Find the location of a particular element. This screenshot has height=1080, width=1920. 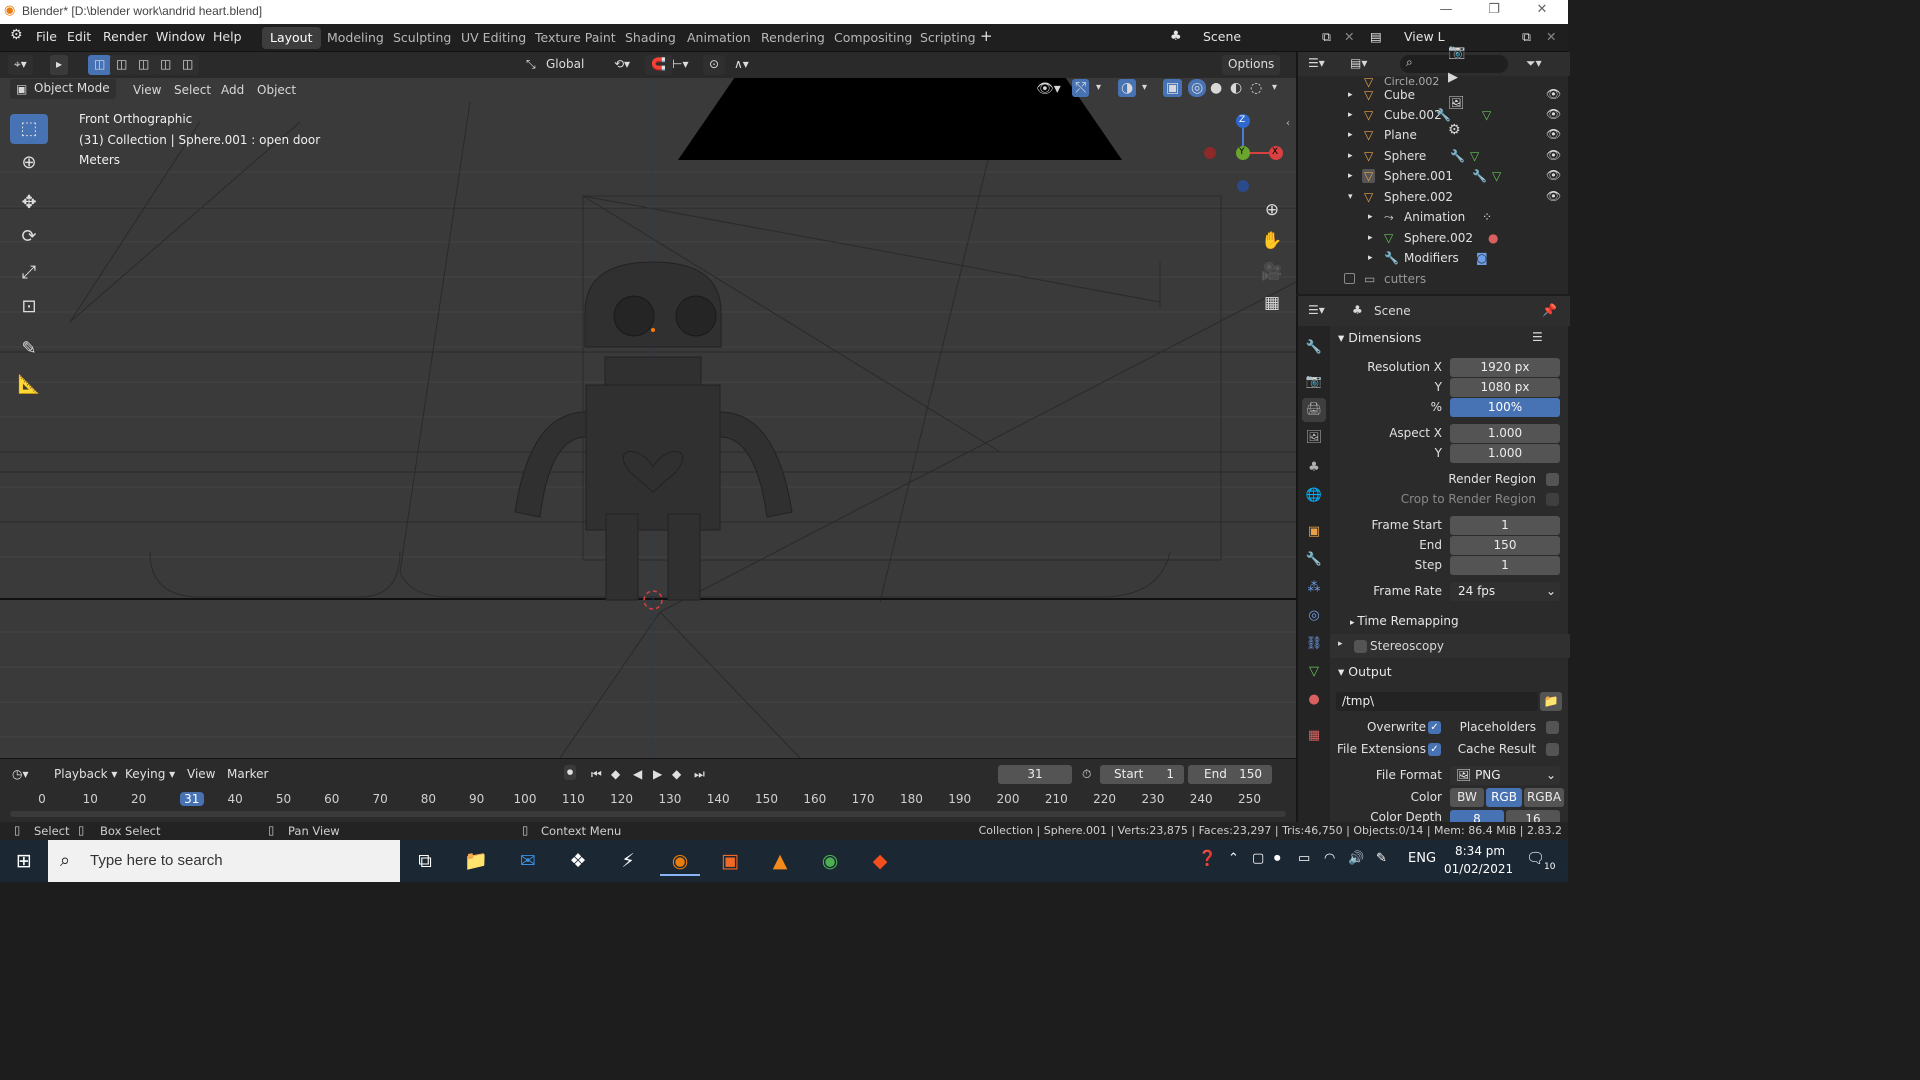

perspective-grid-icon: ▦ is located at coordinates (1272, 303).